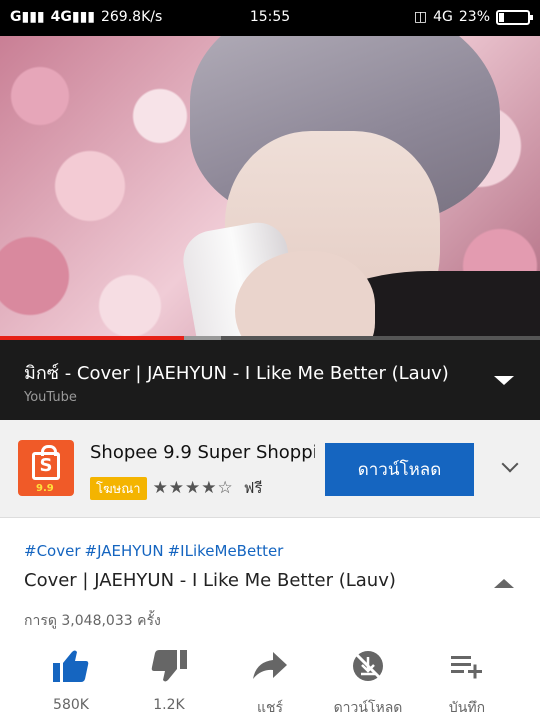 This screenshot has height=720, width=540. What do you see at coordinates (169, 705) in the screenshot?
I see `dislike-count: 1.2K` at bounding box center [169, 705].